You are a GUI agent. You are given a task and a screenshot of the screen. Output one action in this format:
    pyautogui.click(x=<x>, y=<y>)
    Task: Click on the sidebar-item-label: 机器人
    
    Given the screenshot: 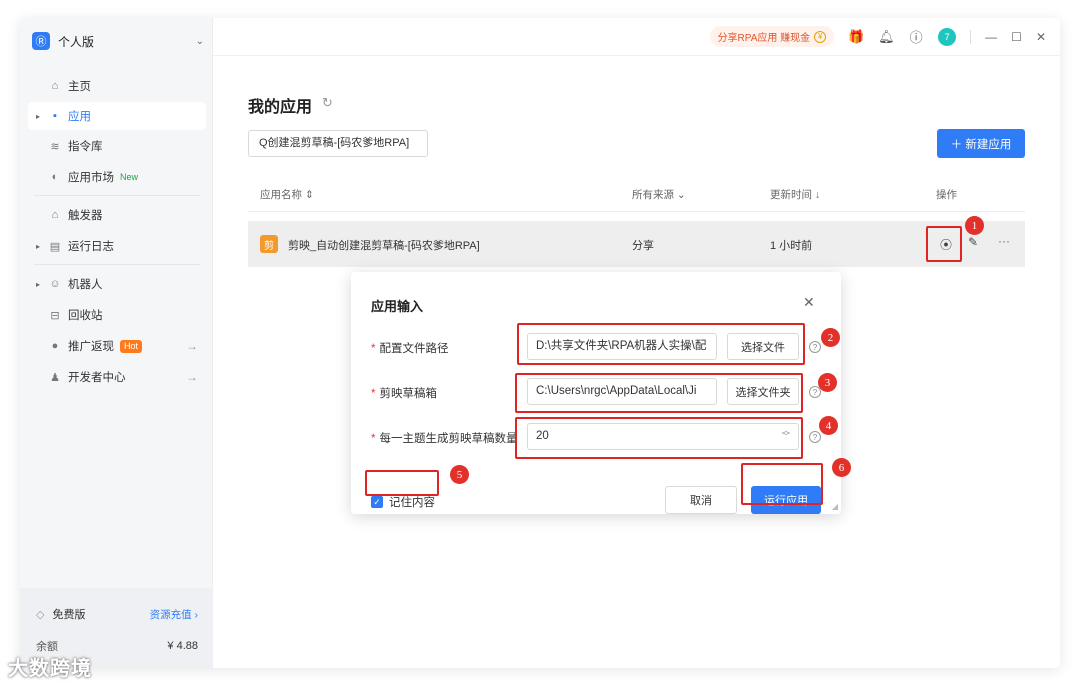 What is the action you would take?
    pyautogui.click(x=85, y=285)
    